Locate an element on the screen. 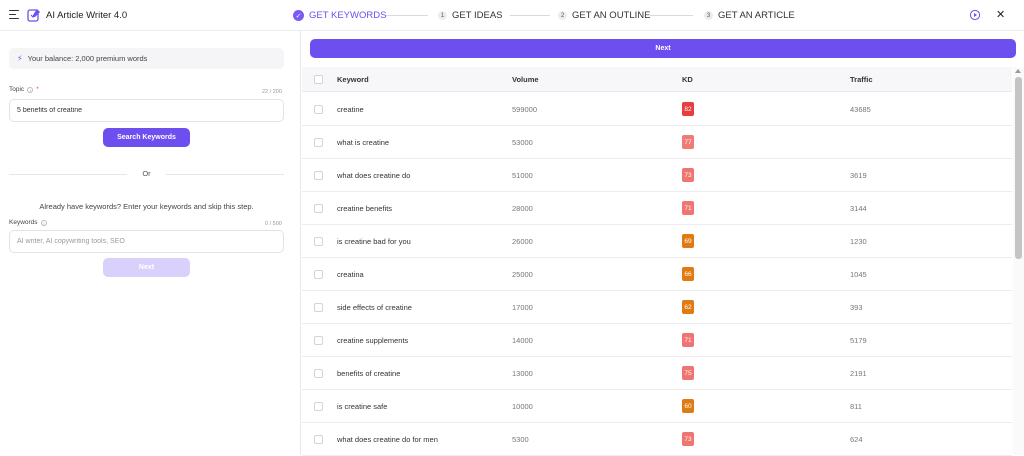  kd-badge: 62 is located at coordinates (688, 307).